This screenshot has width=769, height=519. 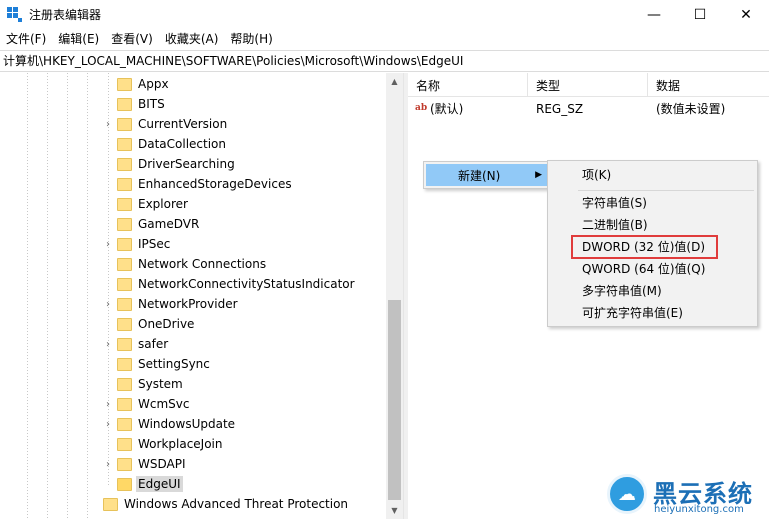 What do you see at coordinates (654, 14) in the screenshot?
I see `minimize-button: —` at bounding box center [654, 14].